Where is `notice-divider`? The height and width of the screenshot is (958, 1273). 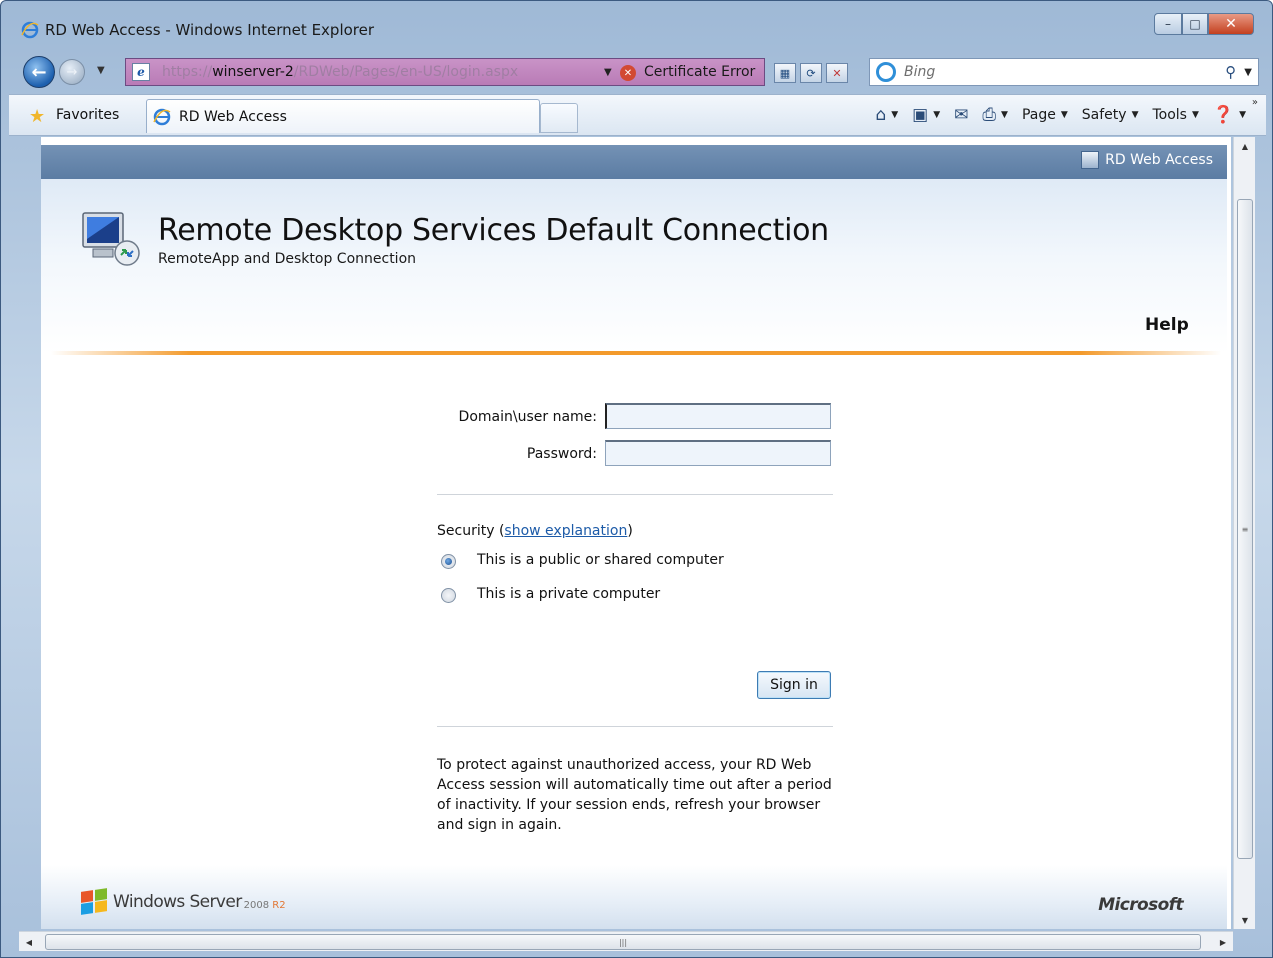
notice-divider is located at coordinates (635, 726).